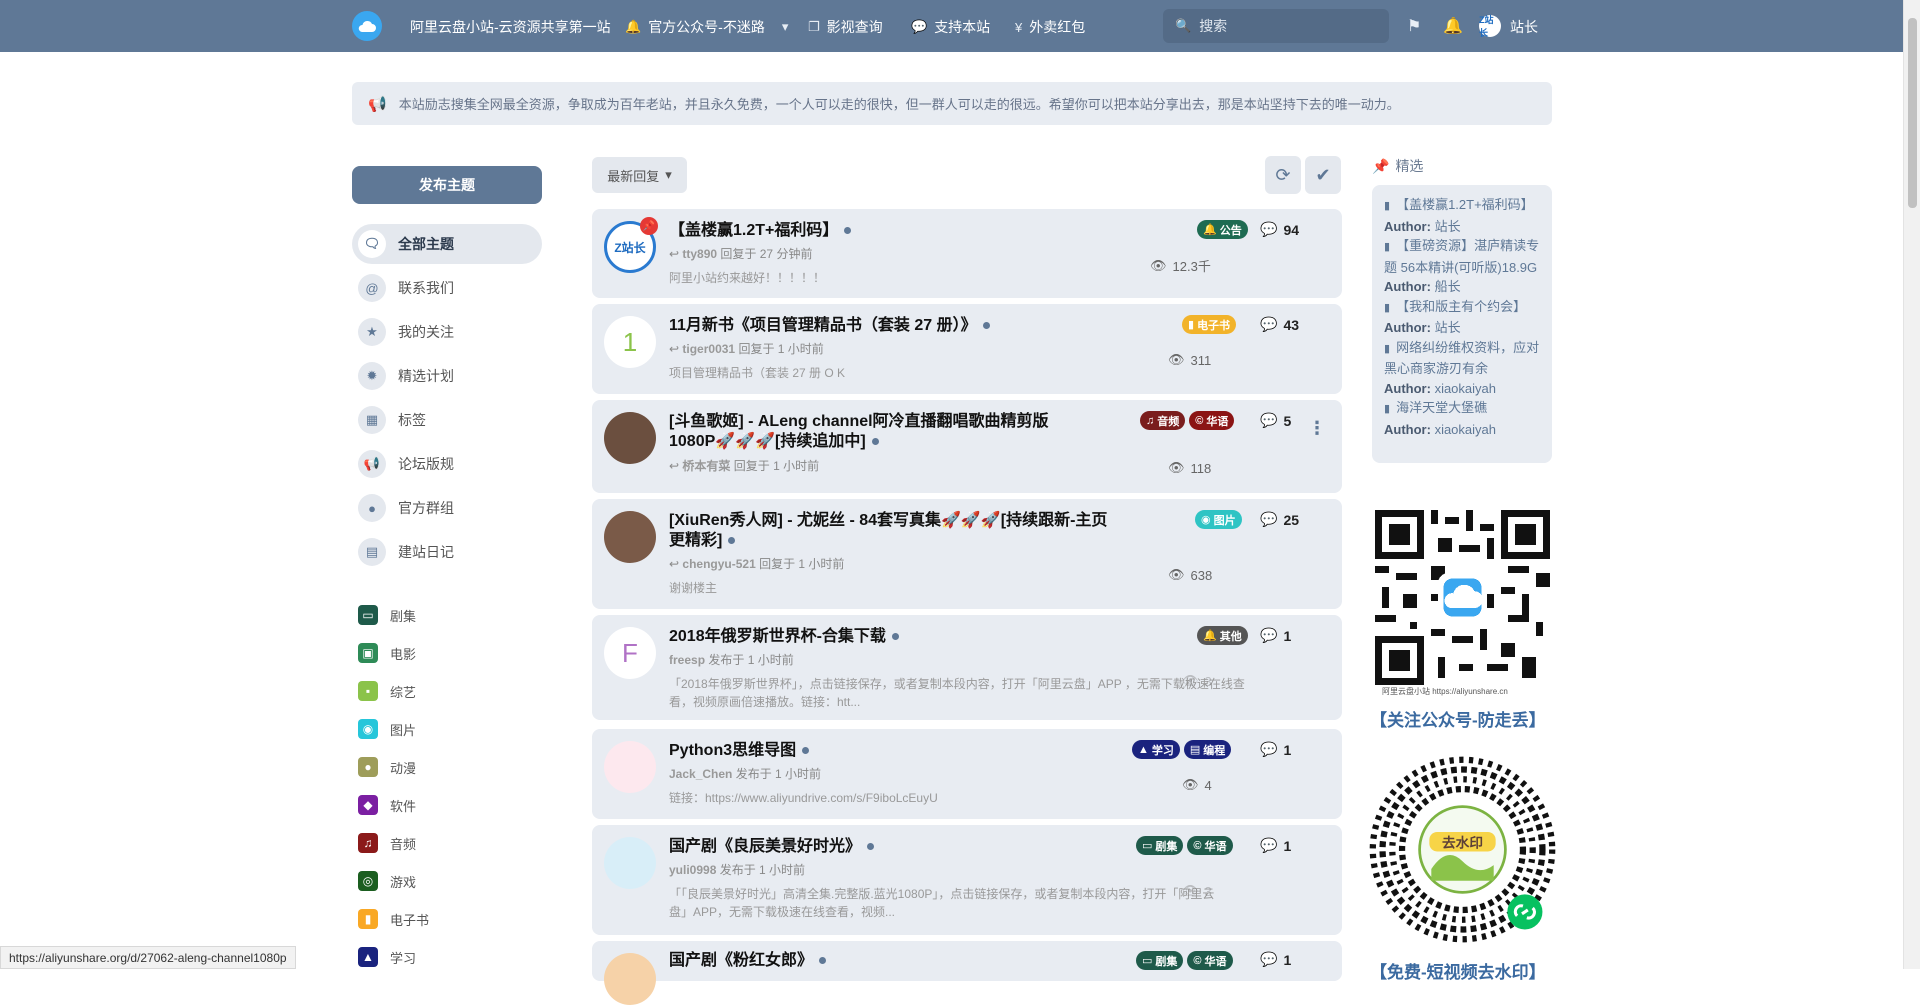 The image size is (1920, 1005). I want to click on tag-label: 动漫, so click(403, 768).